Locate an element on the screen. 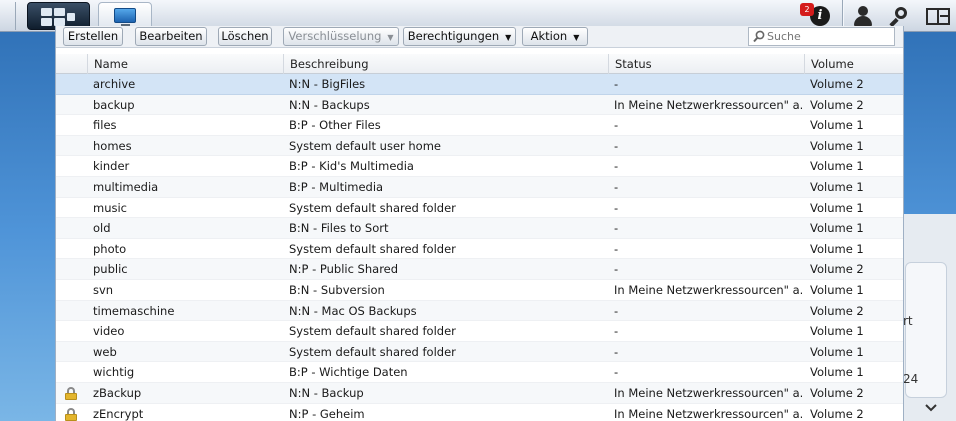 The image size is (956, 421). cell-description: N:N - Backup is located at coordinates (326, 393).